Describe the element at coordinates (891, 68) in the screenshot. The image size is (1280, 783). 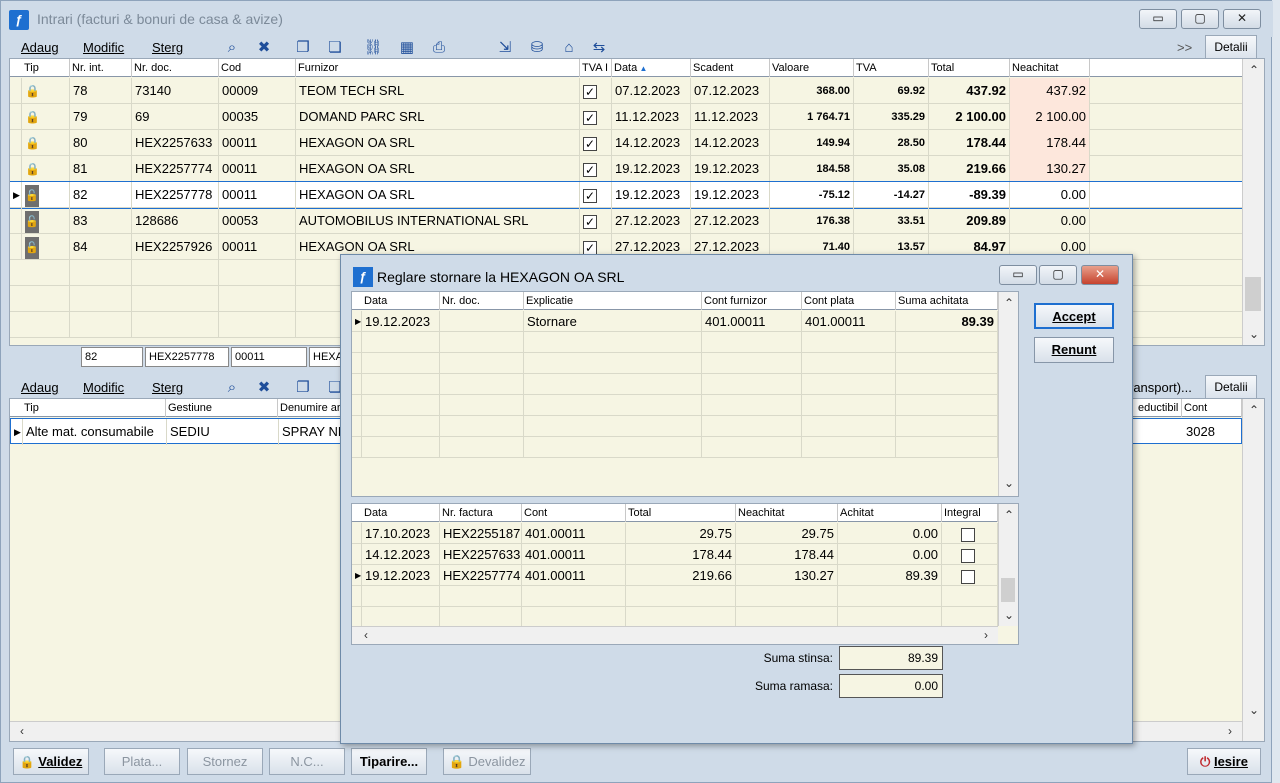
I see `col-tva: TVA` at that location.